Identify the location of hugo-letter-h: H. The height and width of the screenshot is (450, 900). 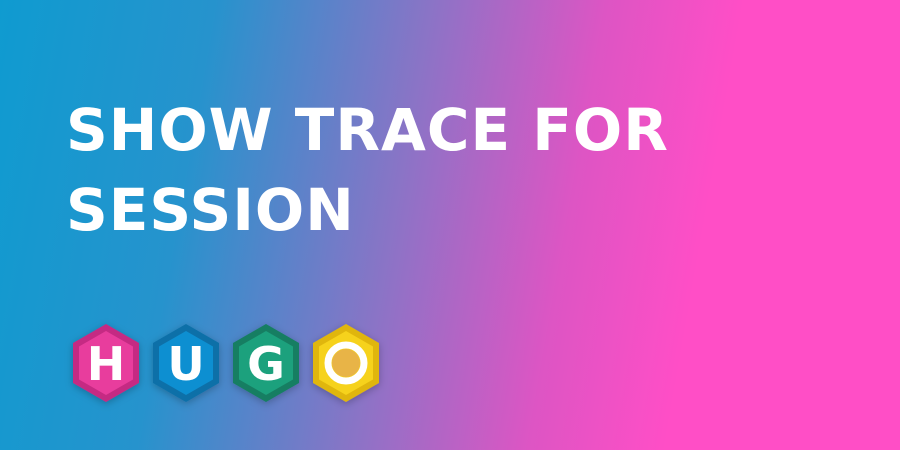
(106, 364).